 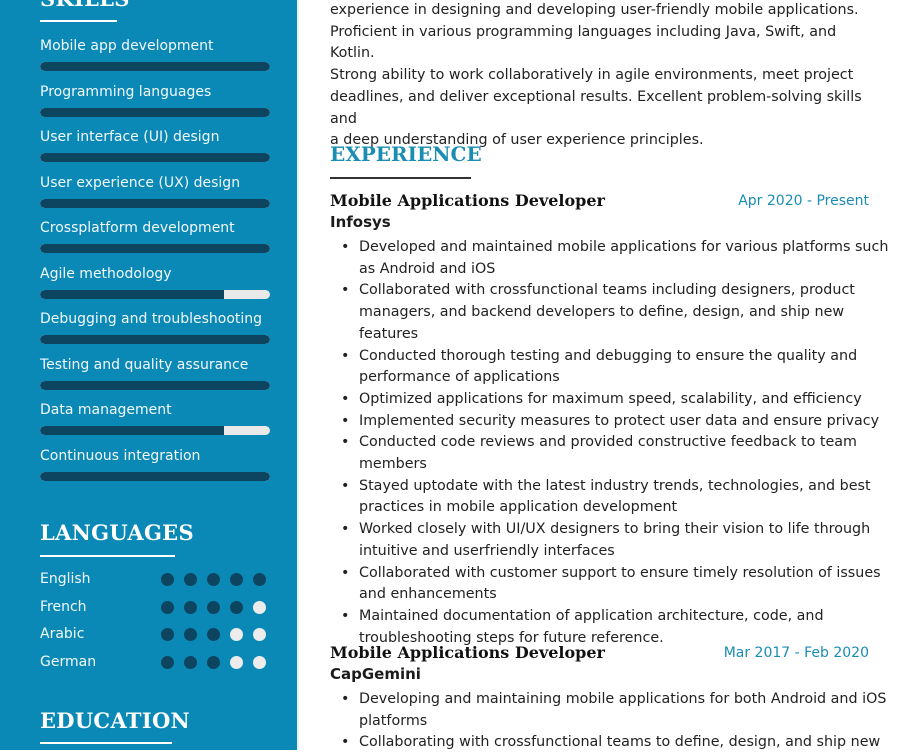 I want to click on skill-item: Data management, so click(x=155, y=418).